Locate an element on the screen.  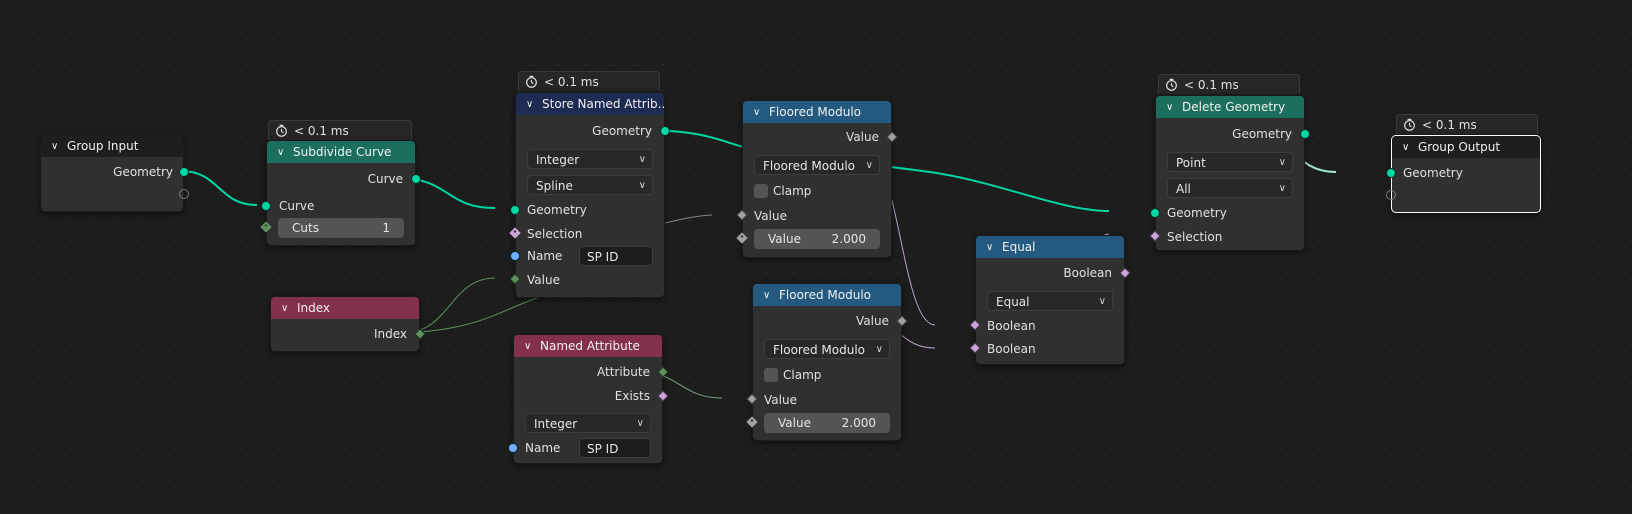
node-header: ∨ Group Input is located at coordinates (112, 146).